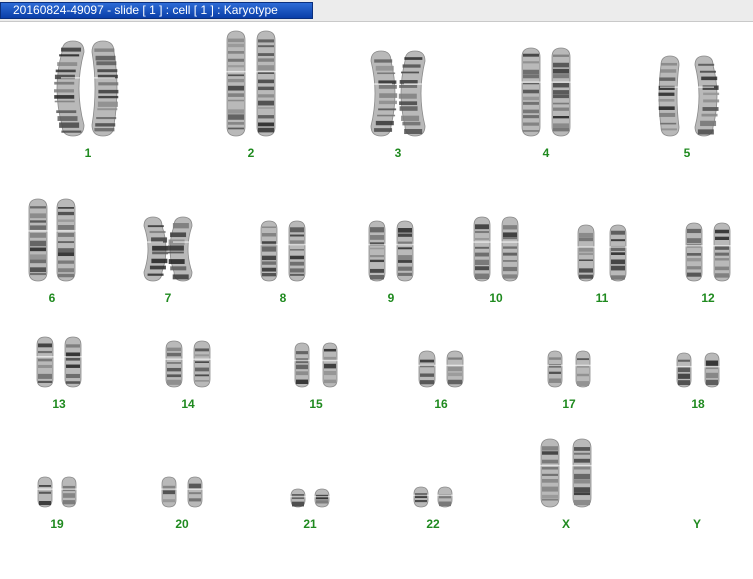 The height and width of the screenshot is (579, 753). Describe the element at coordinates (57, 524) in the screenshot. I see `chromosome-label-19: 19` at that location.